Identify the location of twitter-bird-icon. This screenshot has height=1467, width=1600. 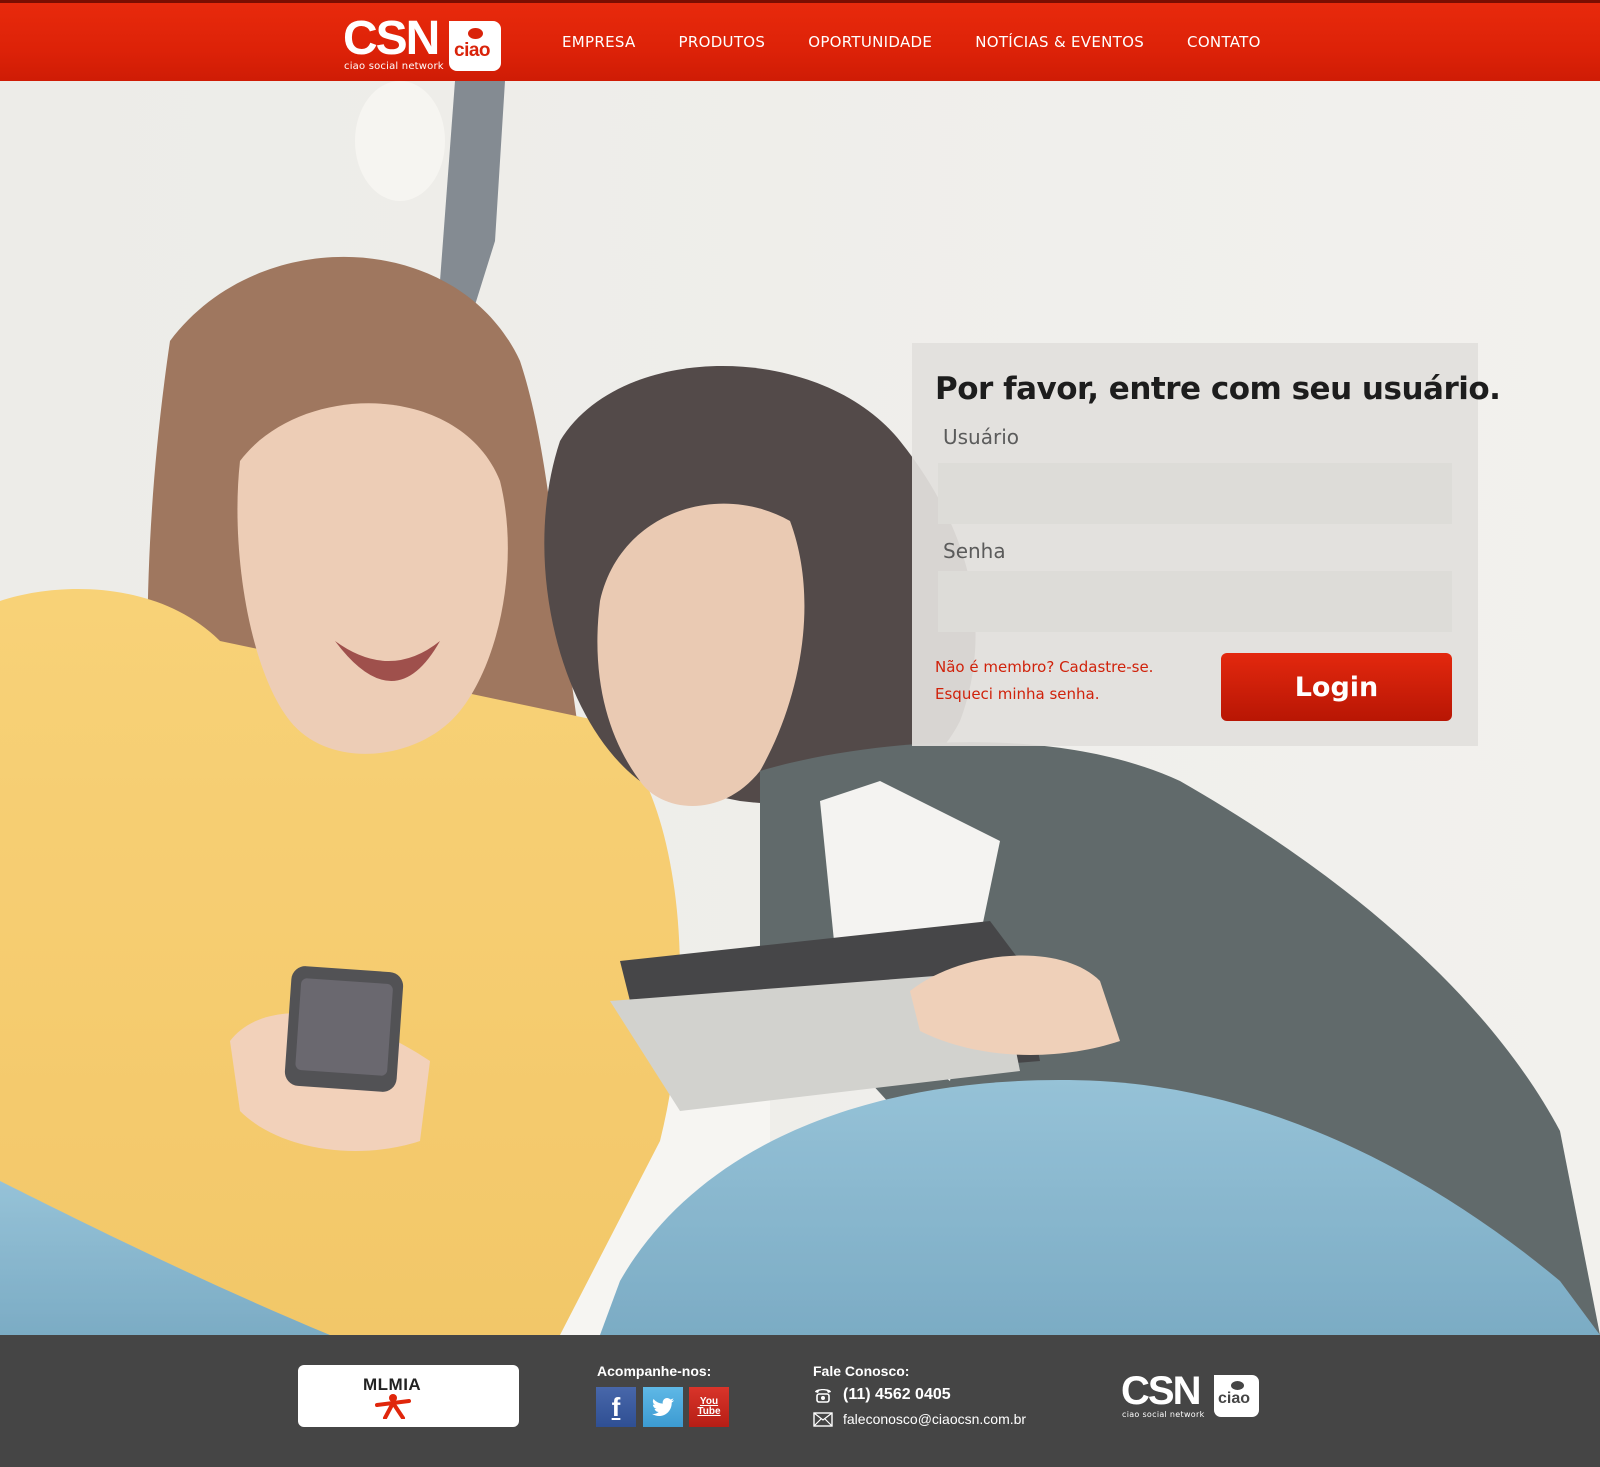
(663, 1407).